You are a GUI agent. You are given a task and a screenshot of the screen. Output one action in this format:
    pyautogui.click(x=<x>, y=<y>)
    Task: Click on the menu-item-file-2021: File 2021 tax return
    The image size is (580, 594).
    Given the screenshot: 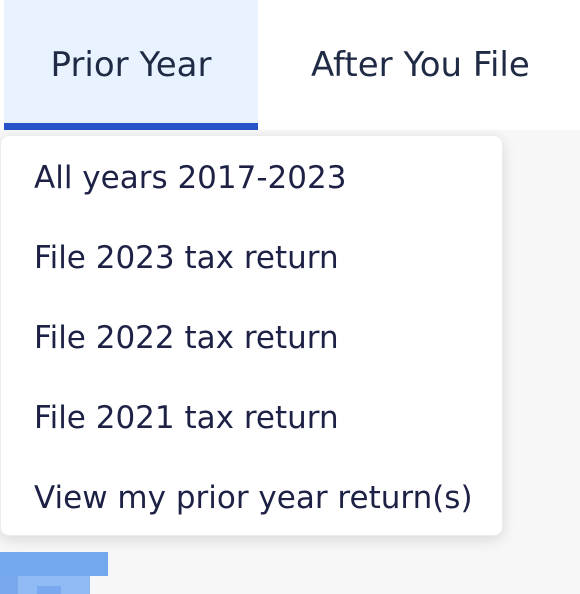 What is the action you would take?
    pyautogui.click(x=186, y=418)
    